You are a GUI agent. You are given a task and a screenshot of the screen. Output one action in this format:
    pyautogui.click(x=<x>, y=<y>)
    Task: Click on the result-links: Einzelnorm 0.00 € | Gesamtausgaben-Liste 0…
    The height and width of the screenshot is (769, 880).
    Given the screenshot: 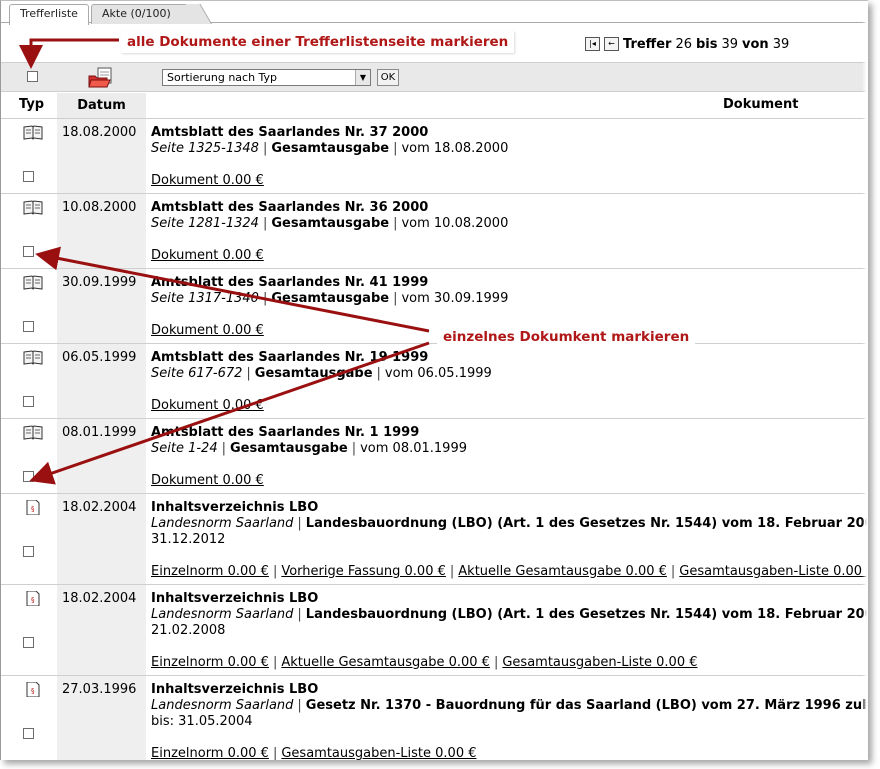 What is the action you would take?
    pyautogui.click(x=314, y=753)
    